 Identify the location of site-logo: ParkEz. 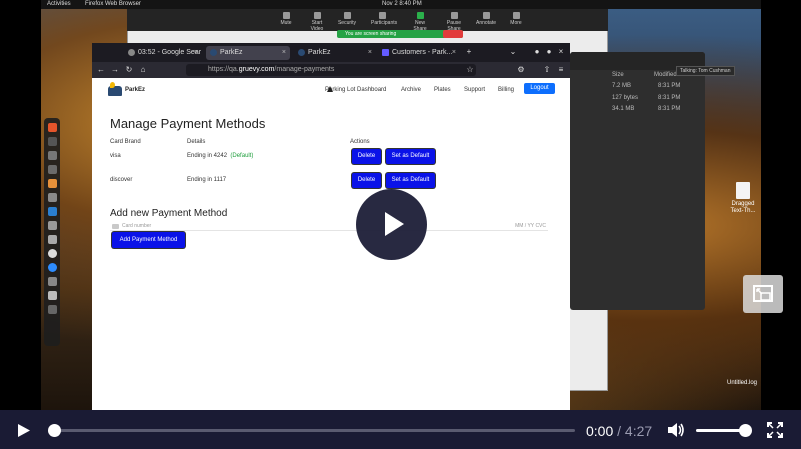
(128, 90).